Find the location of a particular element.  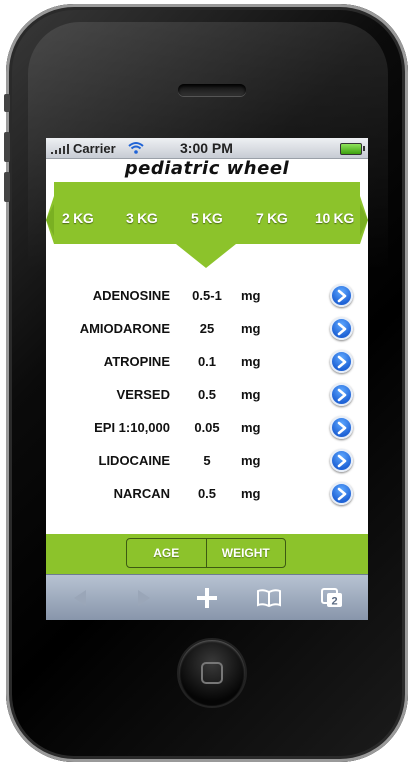

home-square-icon is located at coordinates (212, 673).